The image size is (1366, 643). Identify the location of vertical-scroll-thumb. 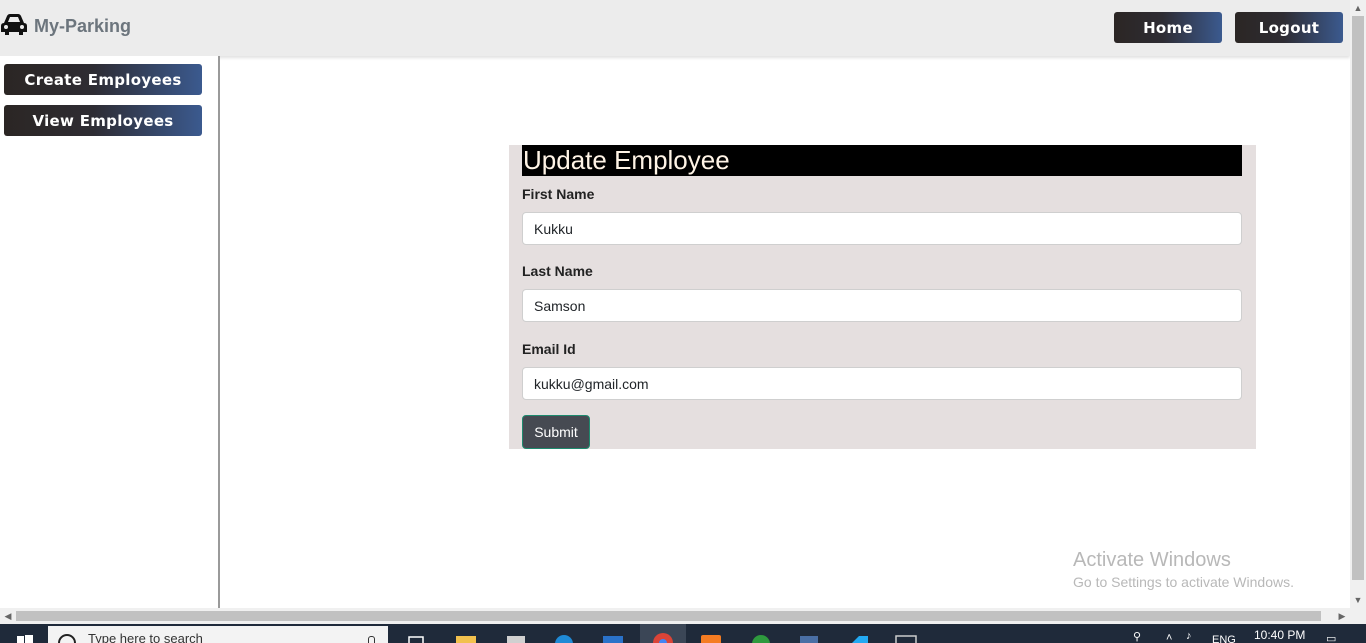
(1358, 298).